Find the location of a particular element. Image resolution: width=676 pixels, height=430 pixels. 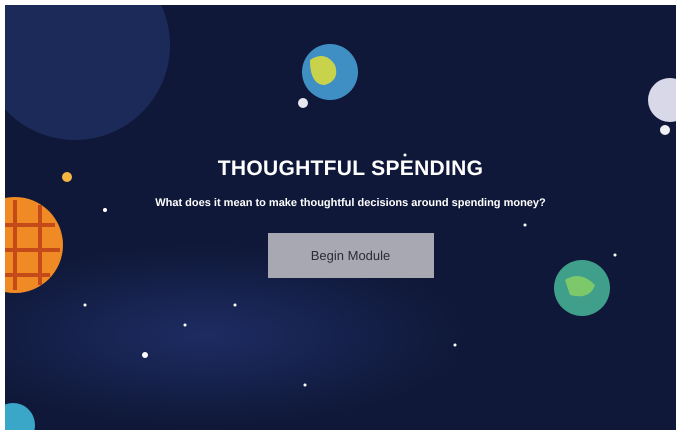

hero-subtitle: What does it mean to make thoughtful decisions around spending money? is located at coordinates (350, 203).